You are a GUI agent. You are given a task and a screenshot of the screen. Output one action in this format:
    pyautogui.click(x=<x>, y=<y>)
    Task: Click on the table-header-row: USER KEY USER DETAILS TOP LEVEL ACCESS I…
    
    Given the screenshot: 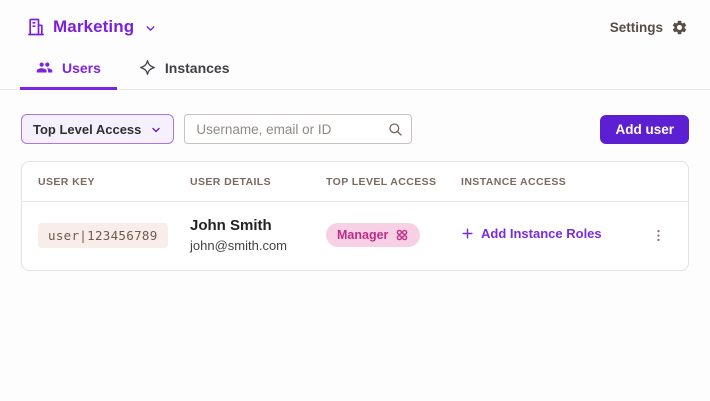 What is the action you would take?
    pyautogui.click(x=355, y=181)
    